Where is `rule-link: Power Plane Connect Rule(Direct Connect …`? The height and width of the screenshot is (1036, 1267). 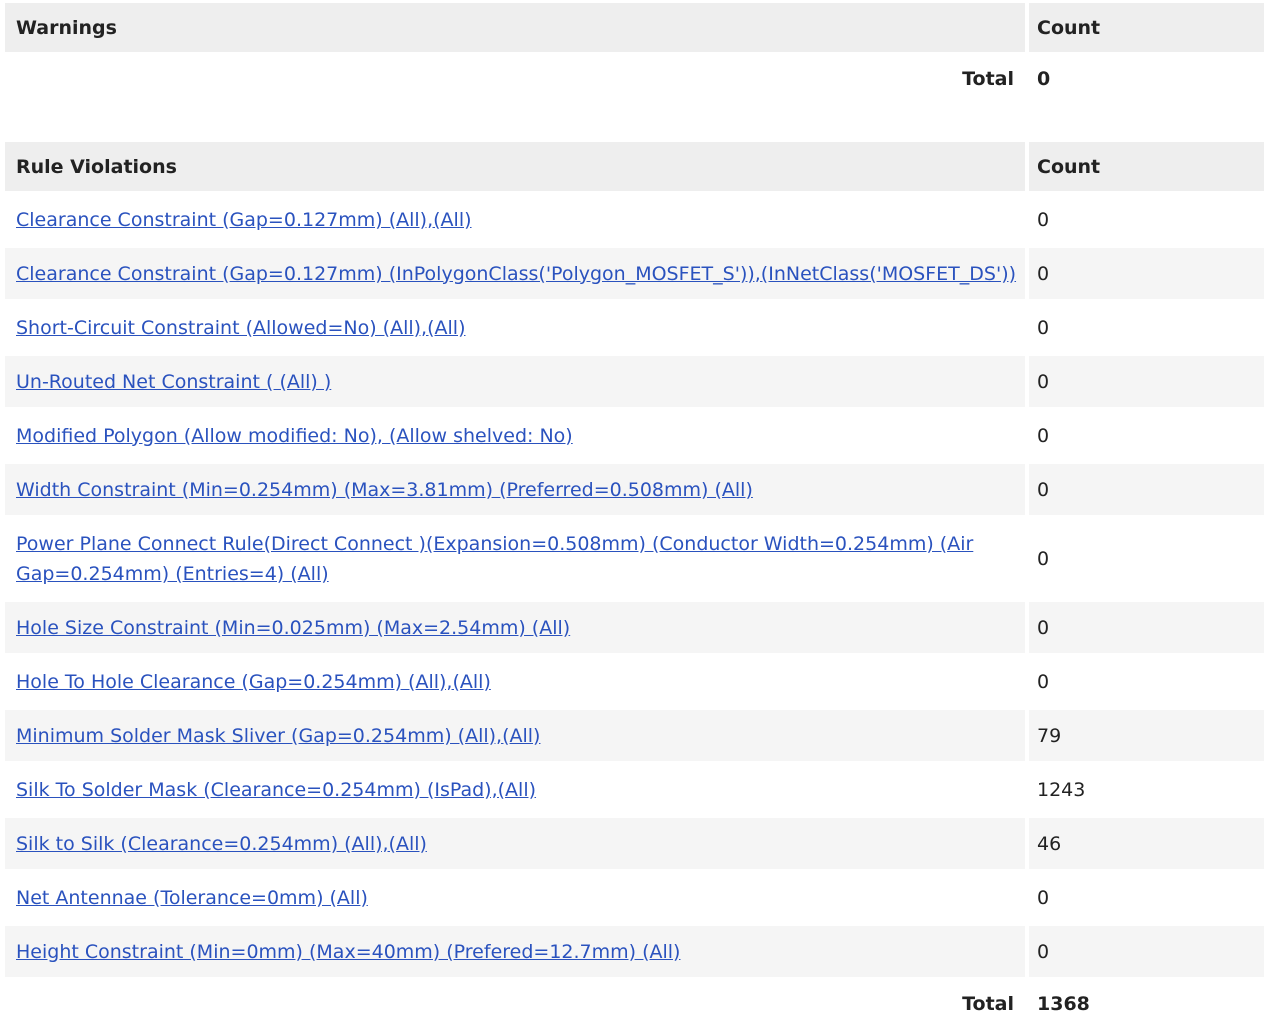 rule-link: Power Plane Connect Rule(Direct Connect … is located at coordinates (494, 559).